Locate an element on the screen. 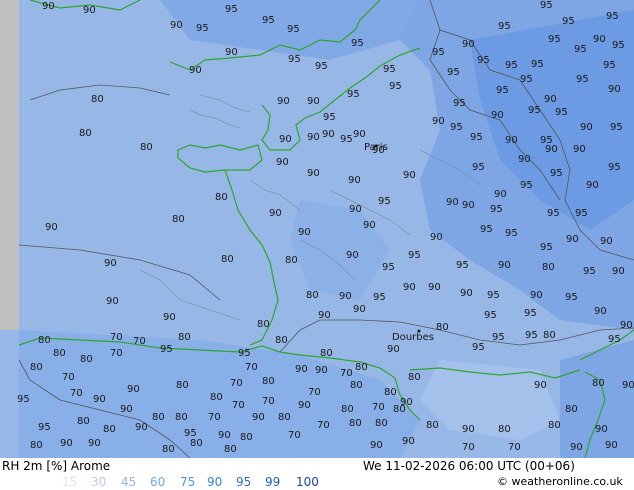 Image resolution: width=634 pixels, height=490 pixels. scale-label-15: 15 is located at coordinates (70, 482).